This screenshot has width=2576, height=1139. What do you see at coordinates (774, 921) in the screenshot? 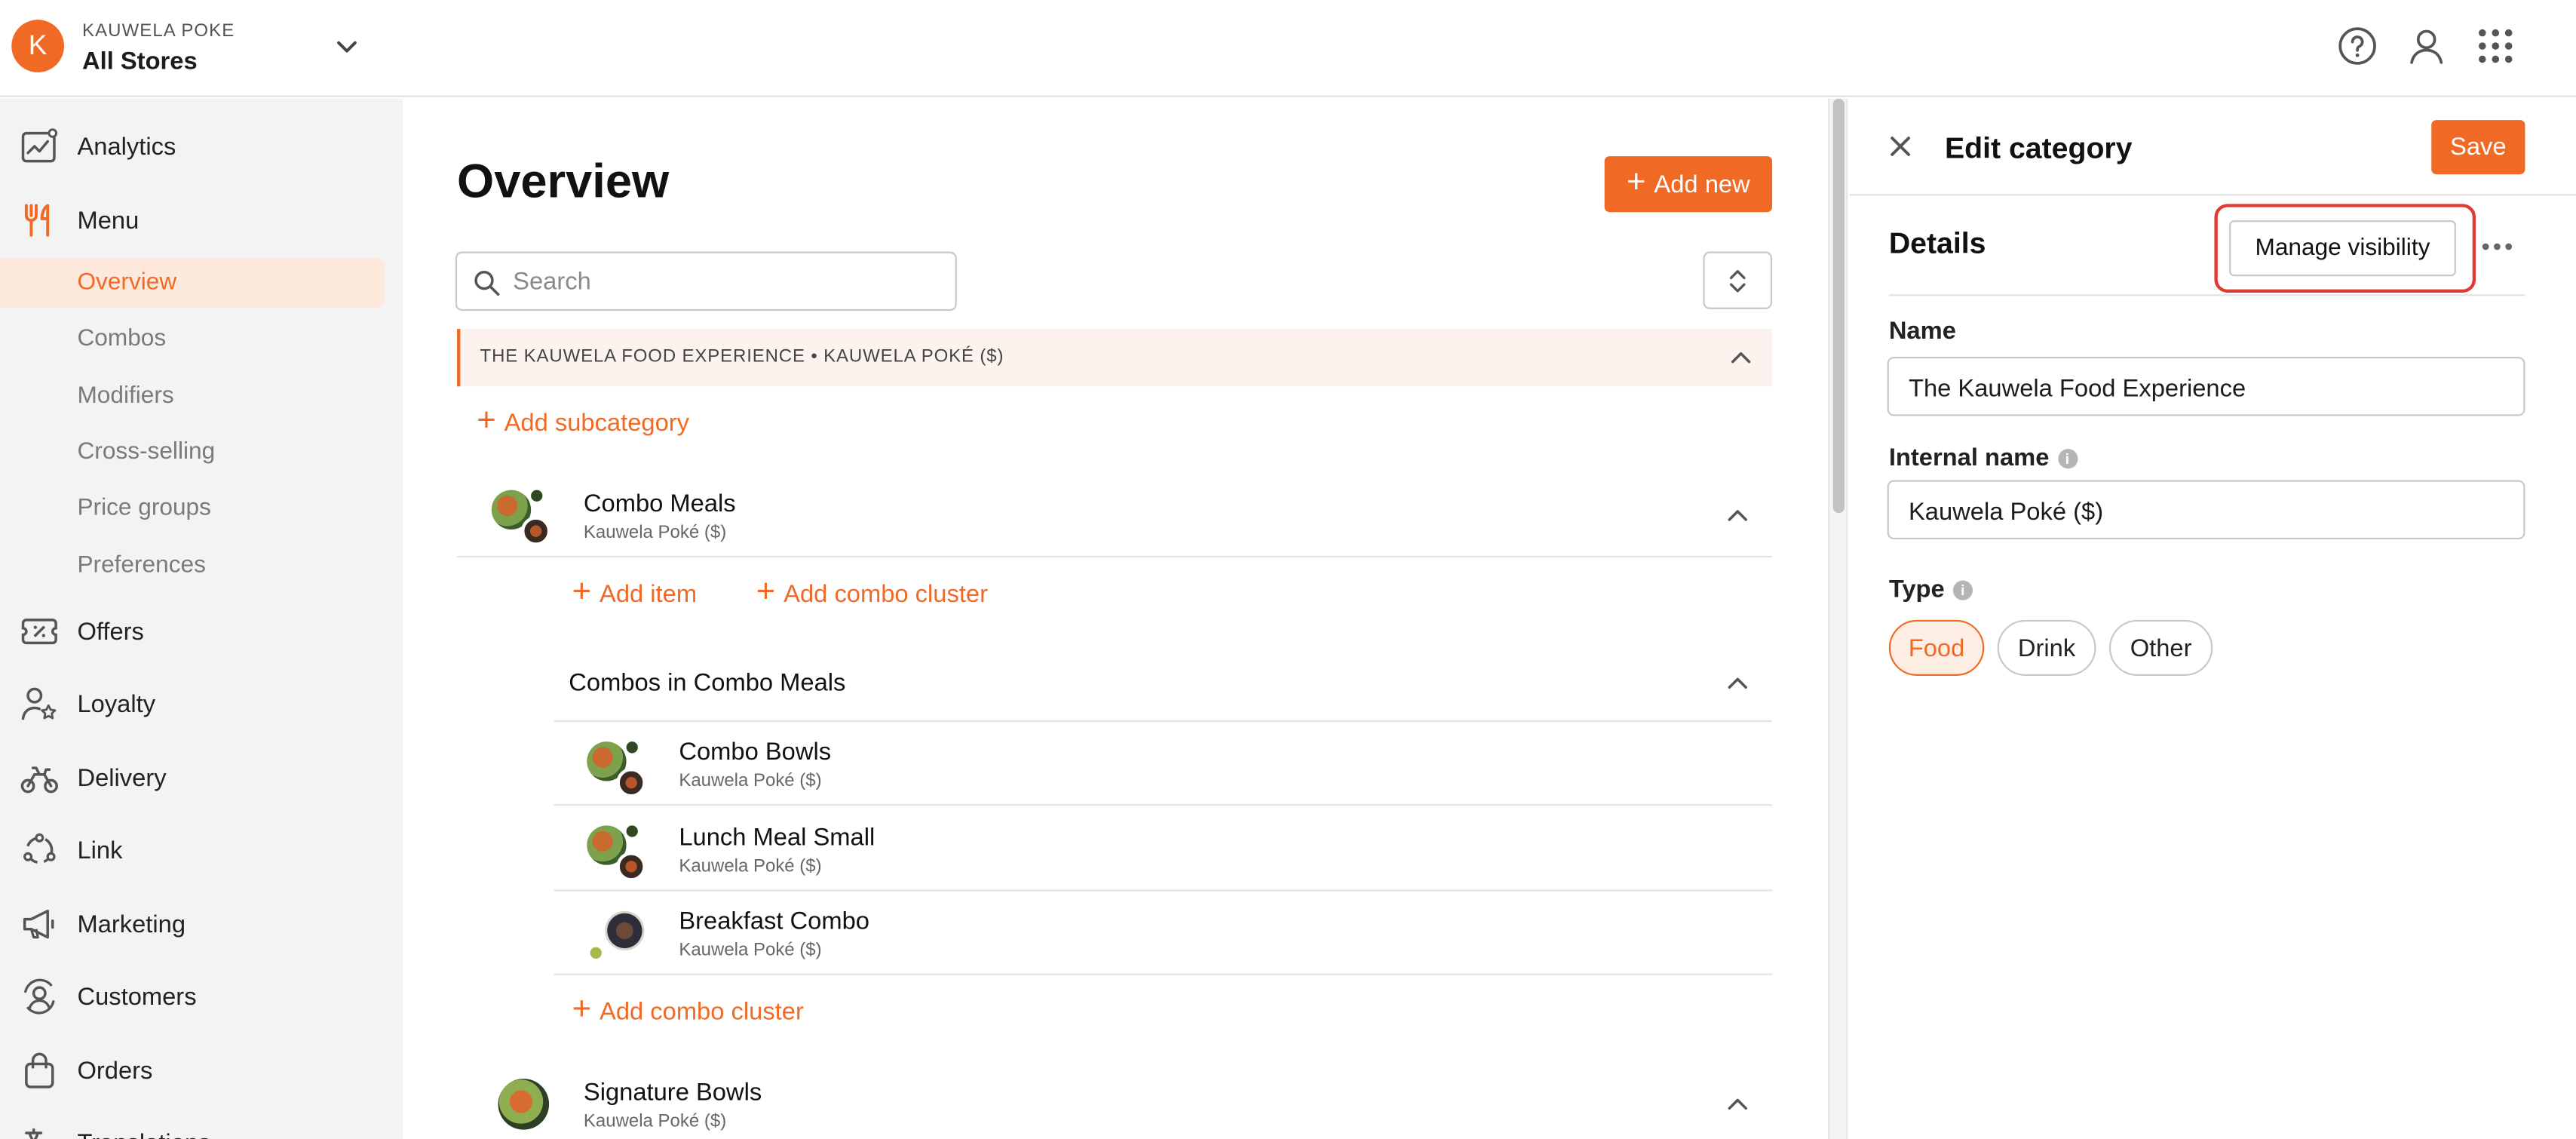
I see `combo-title: Breakfast Combo` at bounding box center [774, 921].